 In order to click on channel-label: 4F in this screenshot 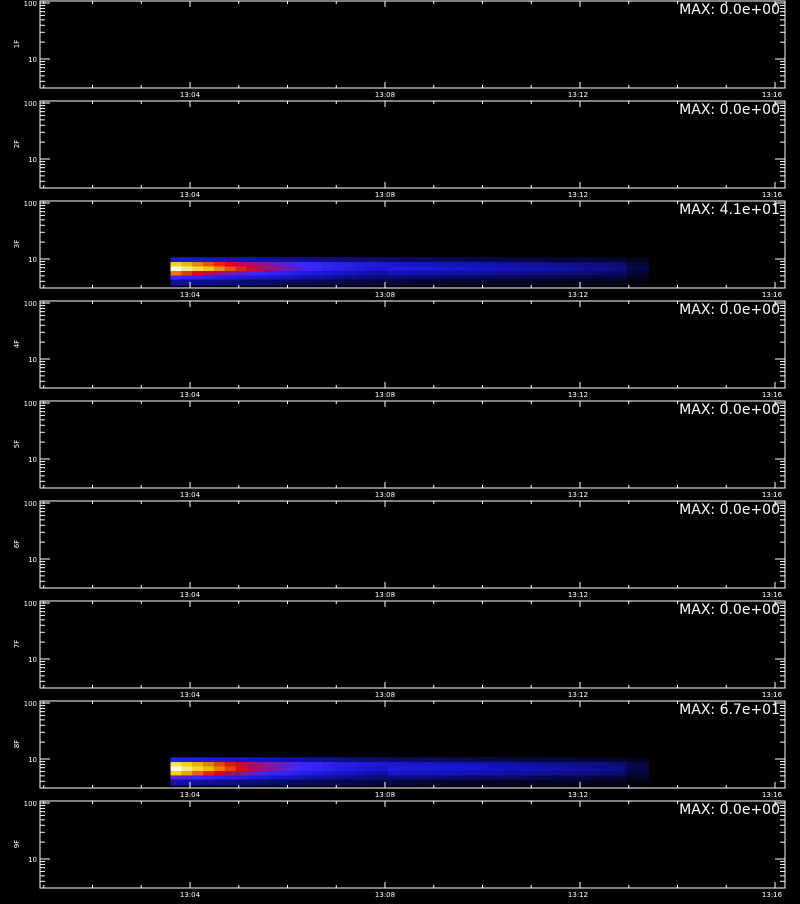, I will do `click(17, 344)`.